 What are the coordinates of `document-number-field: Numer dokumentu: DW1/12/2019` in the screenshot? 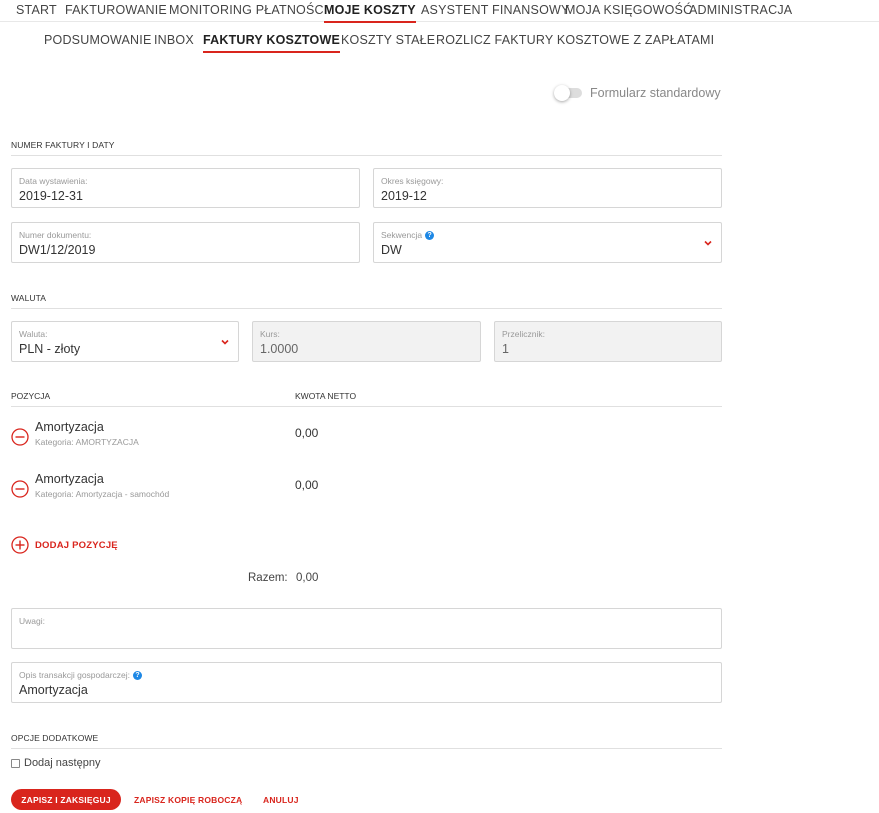 It's located at (185, 242).